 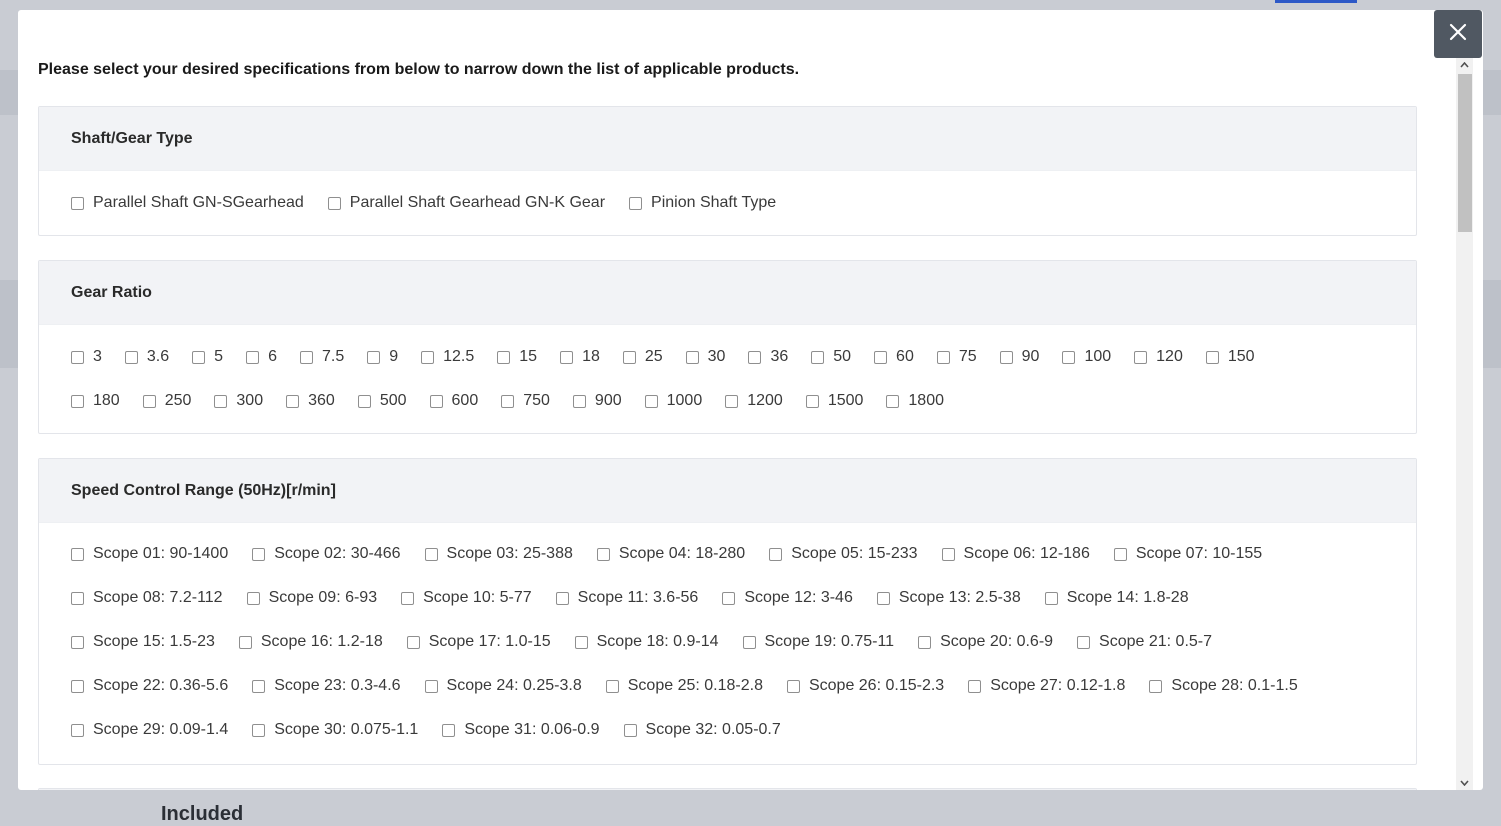 What do you see at coordinates (503, 686) in the screenshot?
I see `filter-option: Scope 24: 0.25-3.8` at bounding box center [503, 686].